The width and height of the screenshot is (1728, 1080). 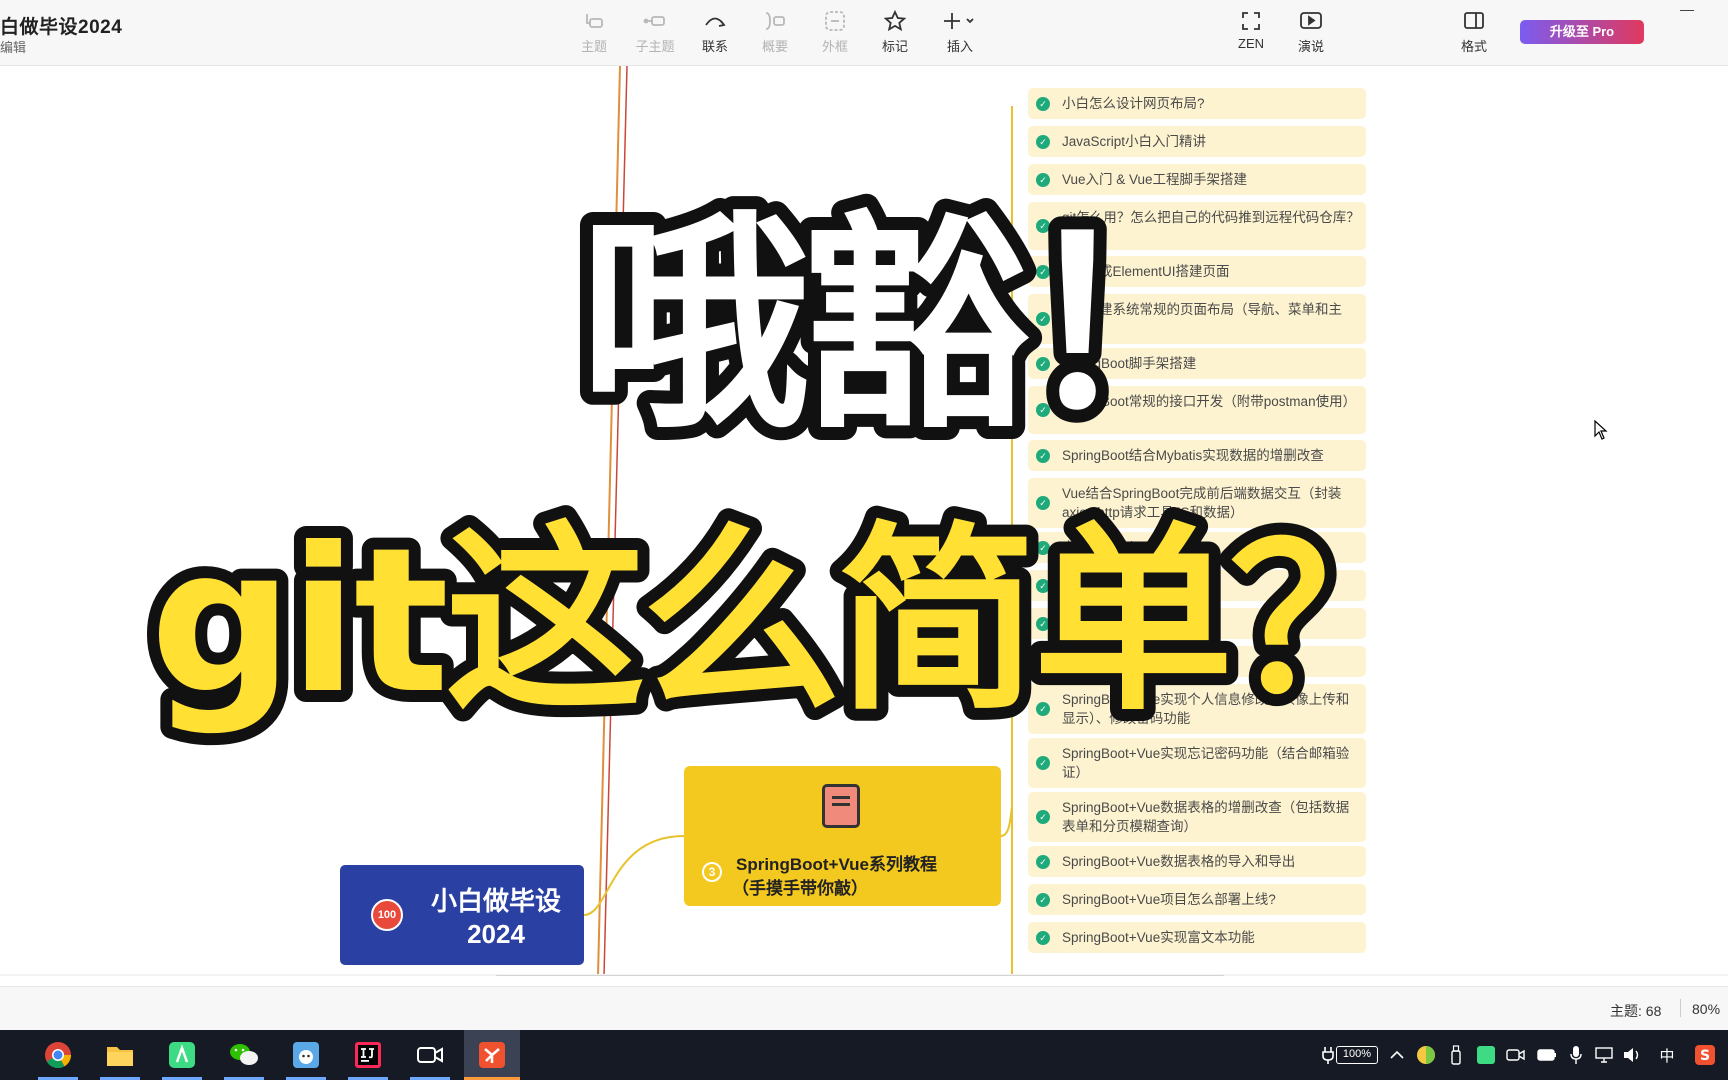 I want to click on toolbar-relationship-button: 联系, so click(x=715, y=32).